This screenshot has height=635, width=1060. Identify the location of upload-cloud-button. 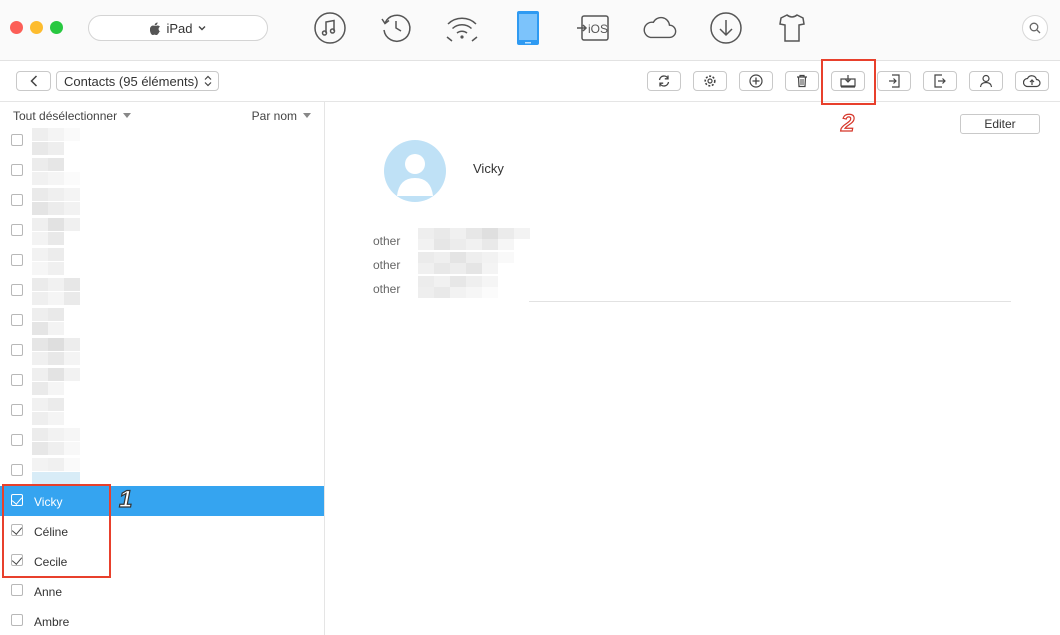
(1032, 81).